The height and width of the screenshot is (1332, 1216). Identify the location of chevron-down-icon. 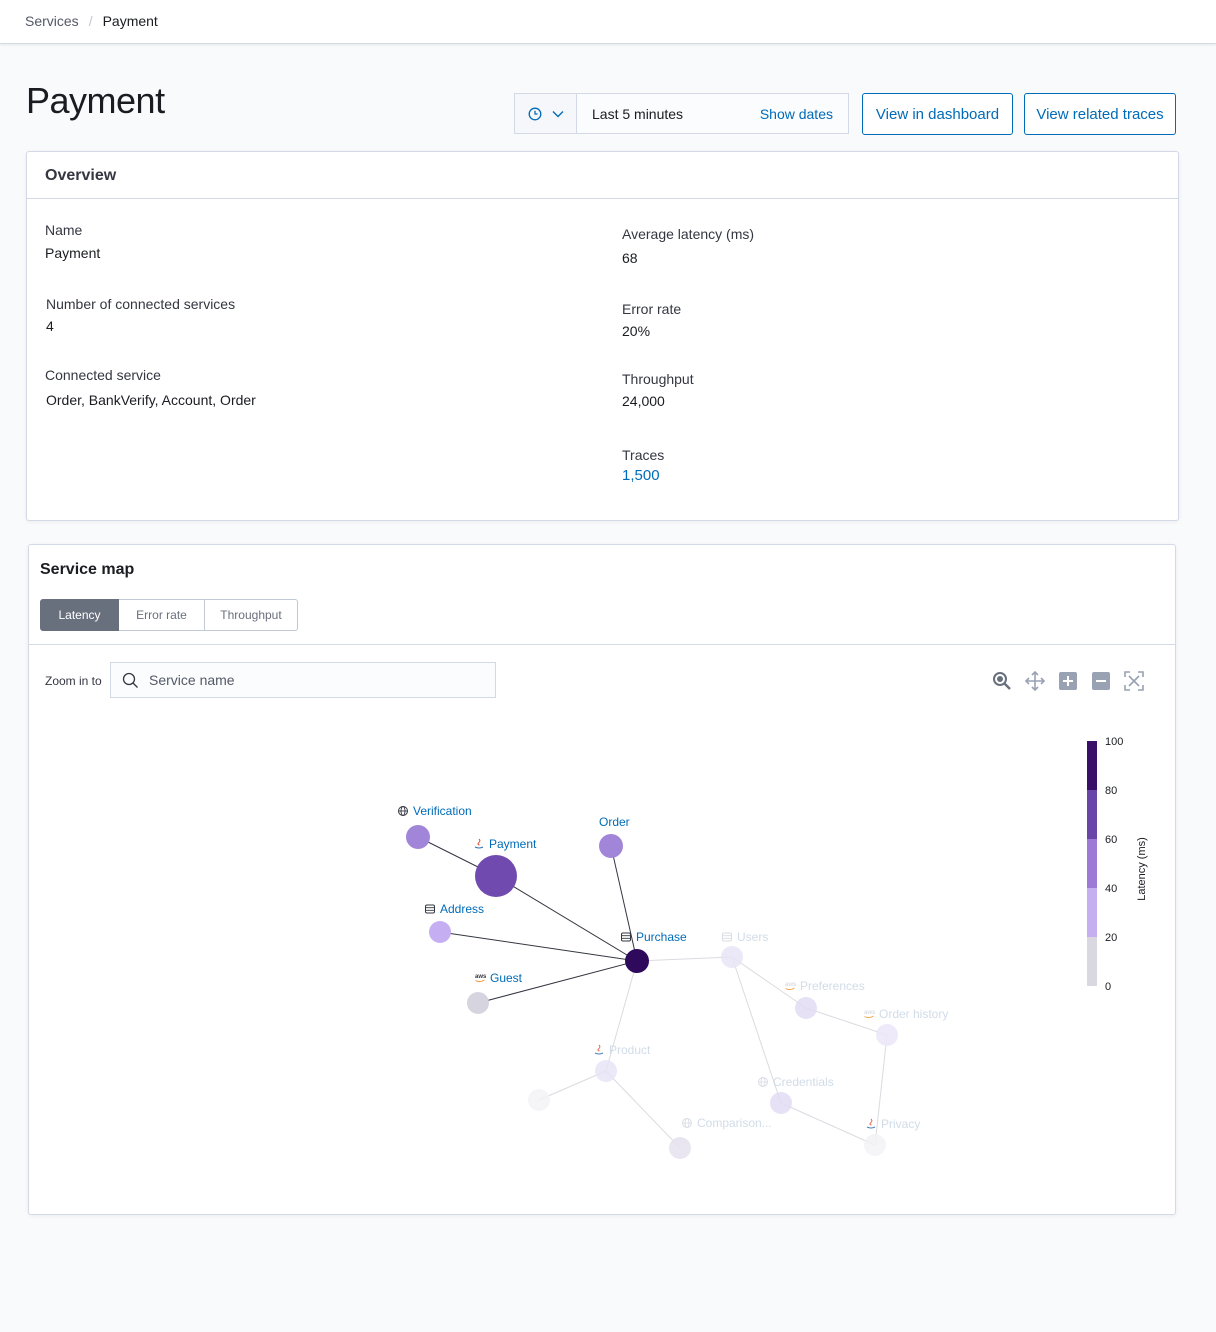
(557, 113).